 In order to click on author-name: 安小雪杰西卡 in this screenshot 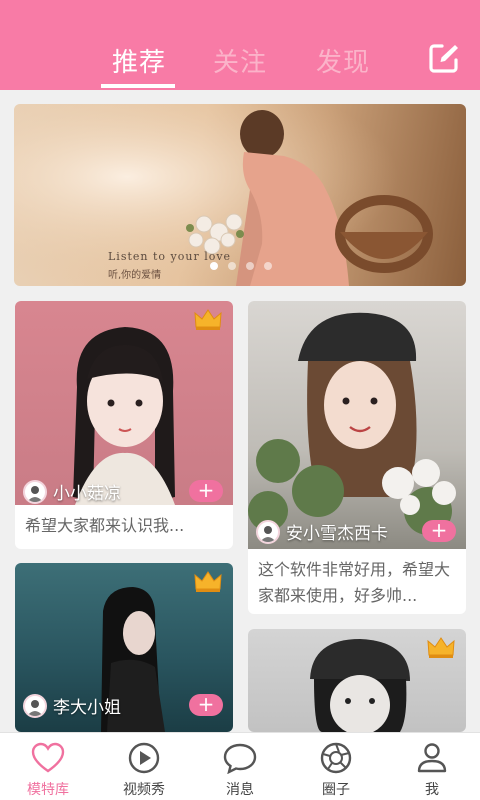, I will do `click(337, 534)`.